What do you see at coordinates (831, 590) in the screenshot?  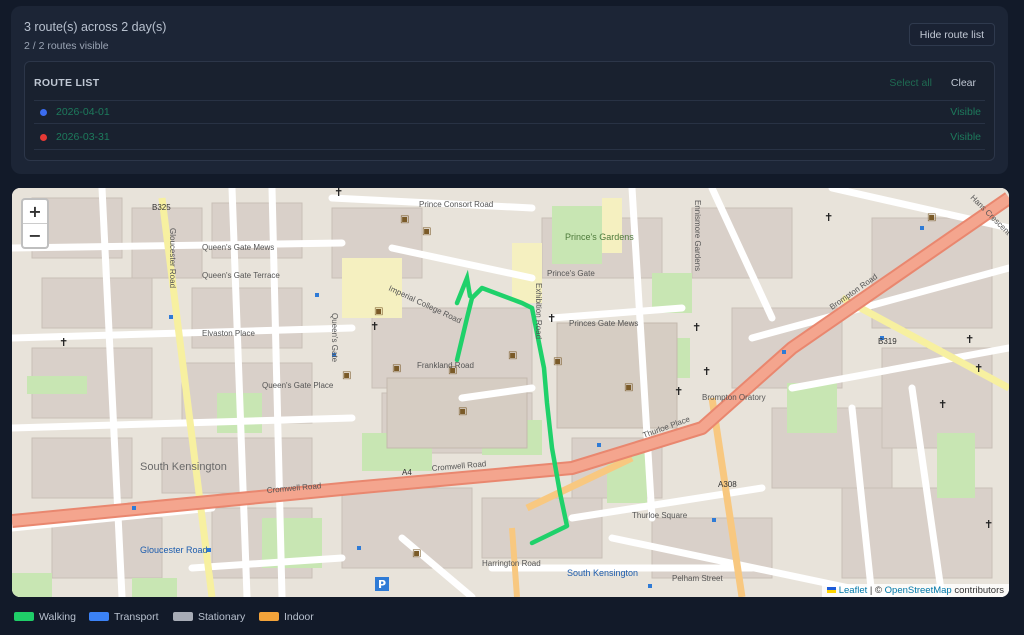 I see `ukraine-flag-icon` at bounding box center [831, 590].